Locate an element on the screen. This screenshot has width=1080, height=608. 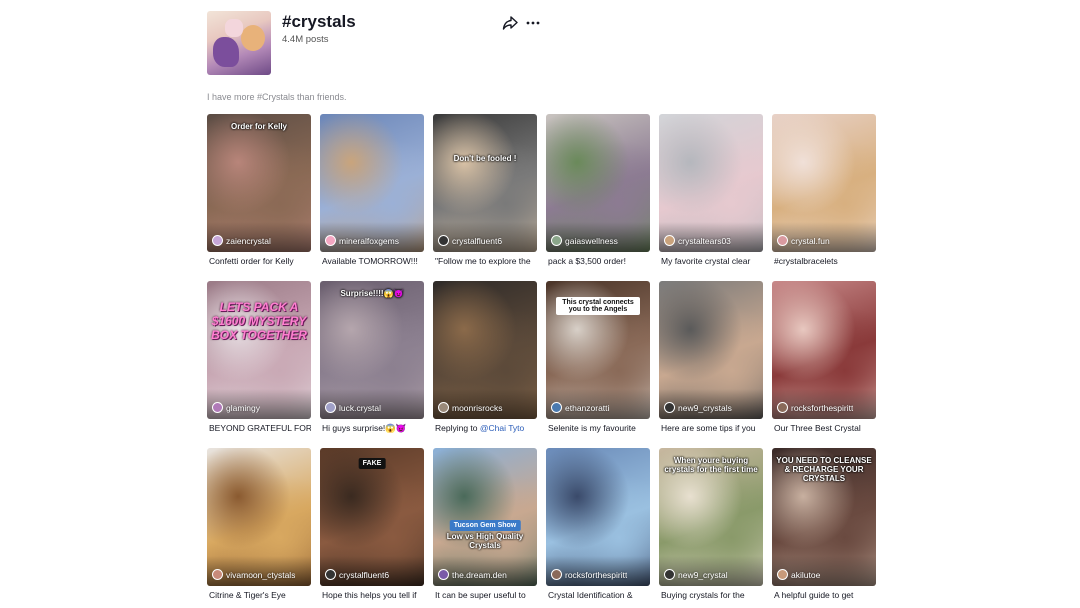
video-thumbnail: moonrisrocks is located at coordinates (485, 350).